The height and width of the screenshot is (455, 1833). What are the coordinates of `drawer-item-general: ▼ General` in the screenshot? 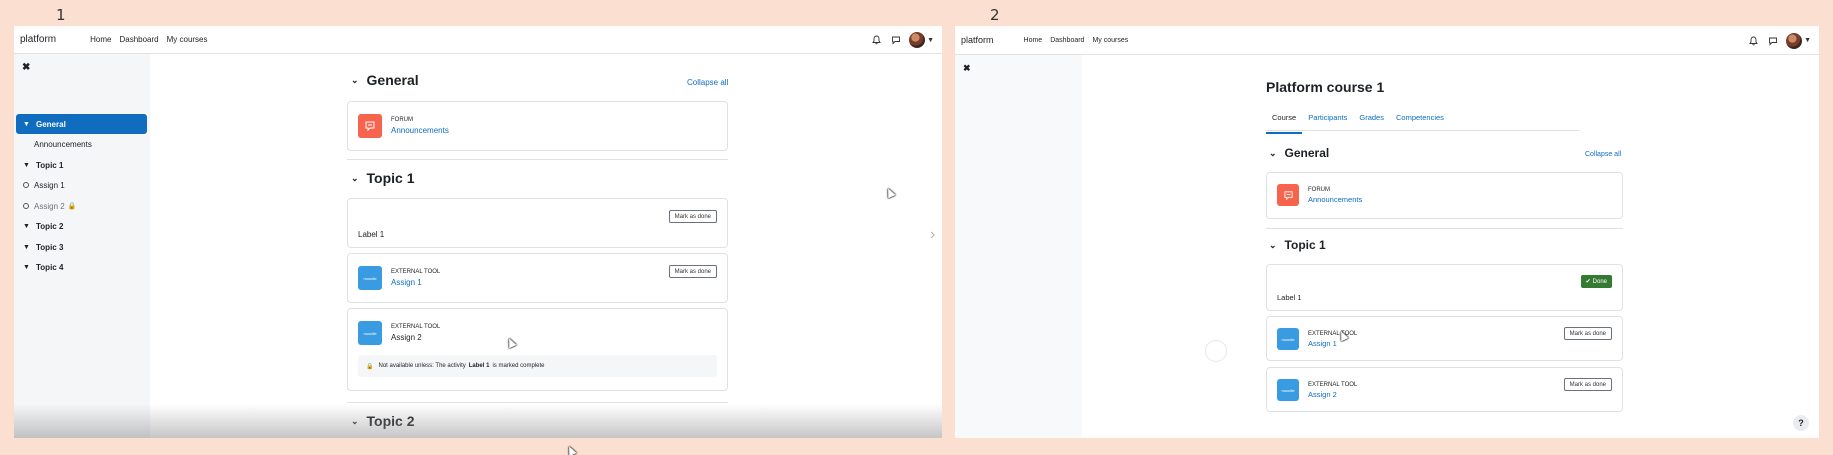 It's located at (81, 124).